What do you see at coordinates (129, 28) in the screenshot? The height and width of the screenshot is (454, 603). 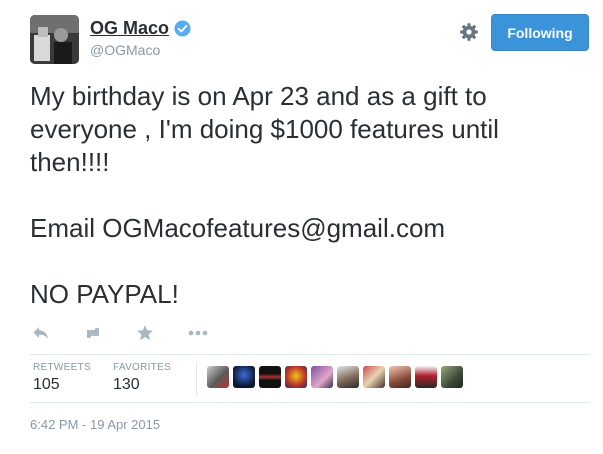 I see `display-name: OG Maco` at bounding box center [129, 28].